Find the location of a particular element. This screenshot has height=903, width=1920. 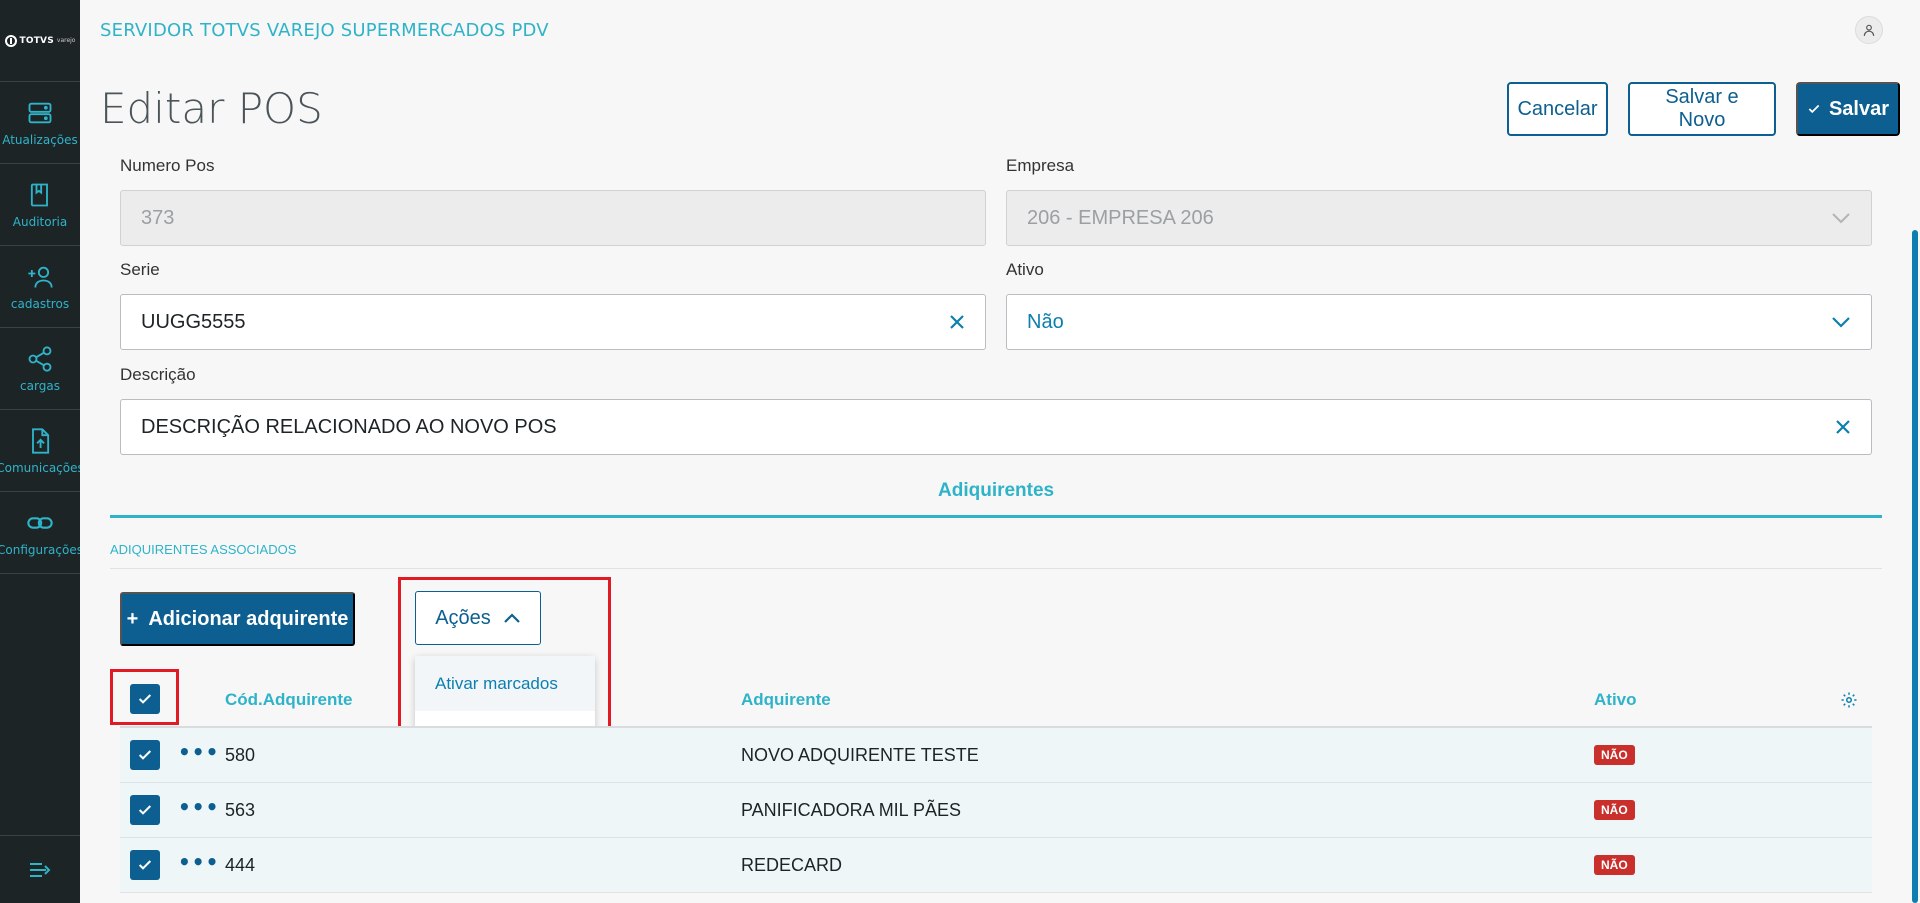

cell-code: 444 is located at coordinates (240, 865).